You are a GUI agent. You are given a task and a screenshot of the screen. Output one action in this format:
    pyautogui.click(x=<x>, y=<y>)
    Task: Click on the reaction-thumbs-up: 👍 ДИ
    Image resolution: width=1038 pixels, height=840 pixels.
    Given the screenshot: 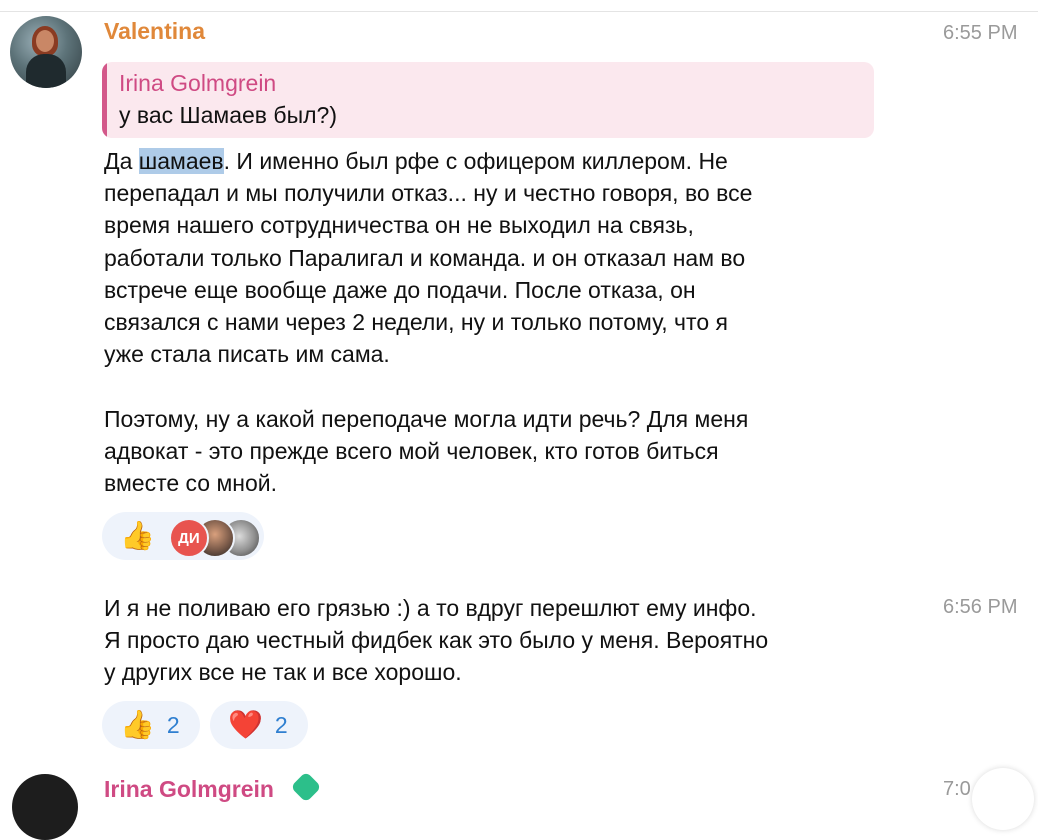 What is the action you would take?
    pyautogui.click(x=183, y=536)
    